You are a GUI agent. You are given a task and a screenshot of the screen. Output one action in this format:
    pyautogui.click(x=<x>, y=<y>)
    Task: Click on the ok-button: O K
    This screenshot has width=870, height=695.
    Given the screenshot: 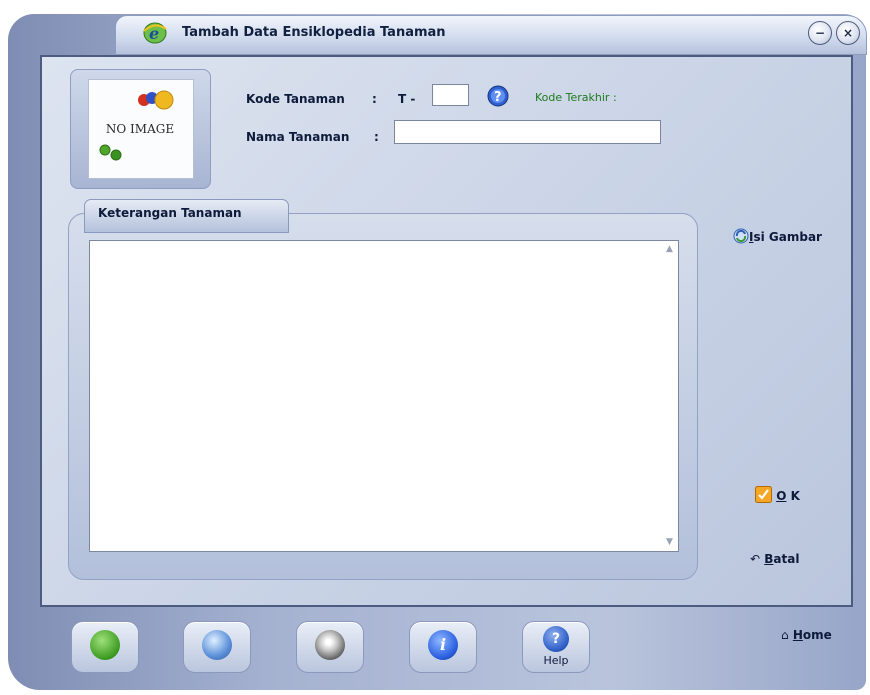 What is the action you would take?
    pyautogui.click(x=777, y=496)
    